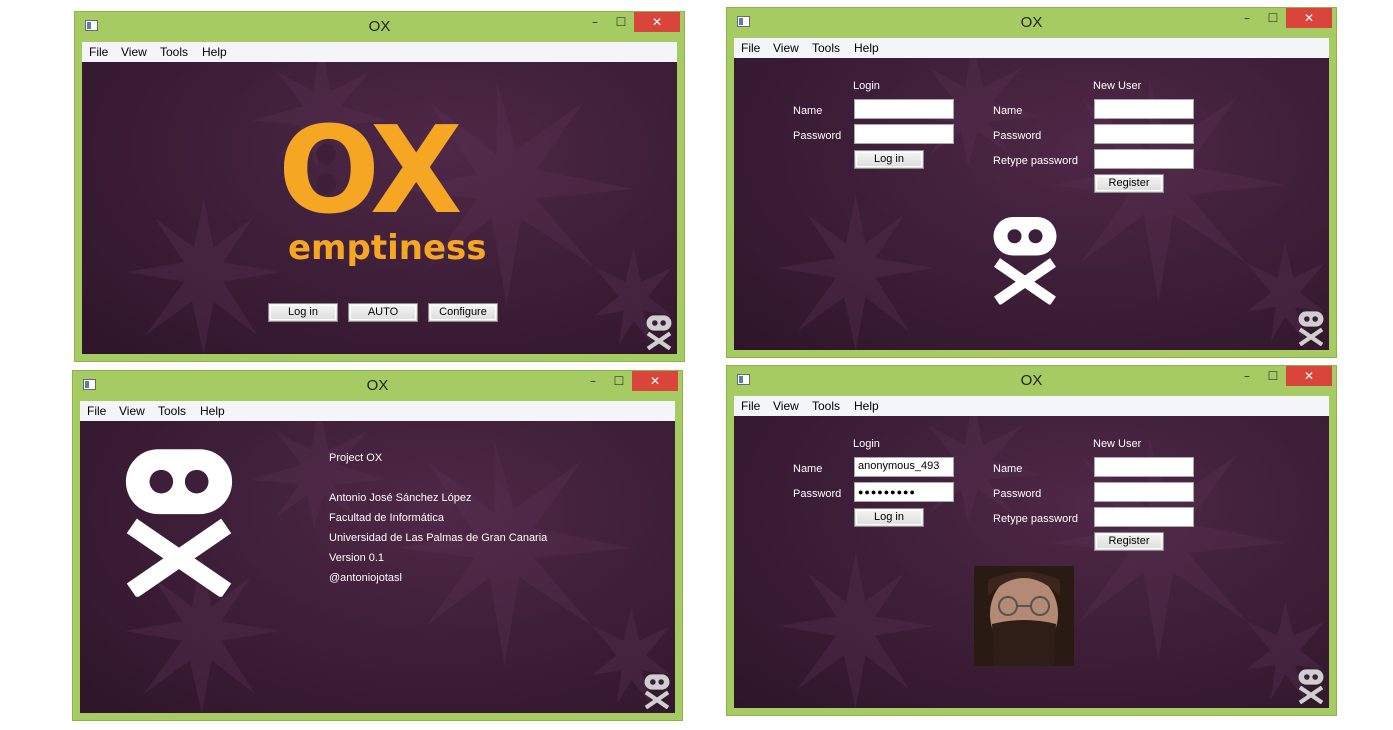 The image size is (1393, 730). Describe the element at coordinates (356, 458) in the screenshot. I see `about-project: Project OX` at that location.